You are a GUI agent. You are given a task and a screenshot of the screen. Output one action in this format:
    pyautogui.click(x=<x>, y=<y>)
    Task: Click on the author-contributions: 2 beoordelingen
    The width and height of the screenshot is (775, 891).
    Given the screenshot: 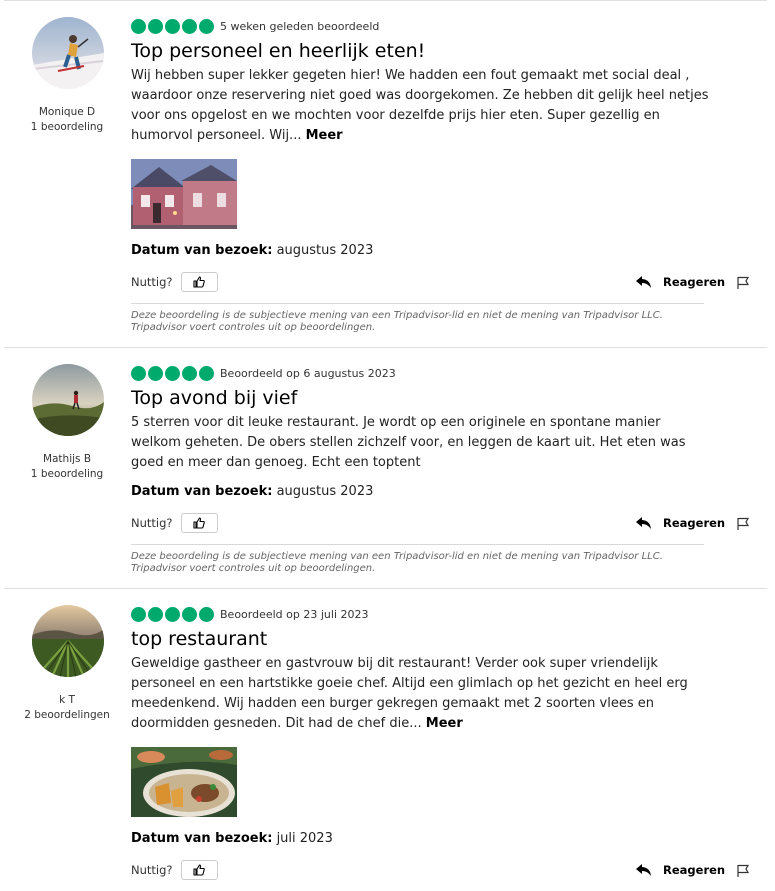 What is the action you would take?
    pyautogui.click(x=67, y=715)
    